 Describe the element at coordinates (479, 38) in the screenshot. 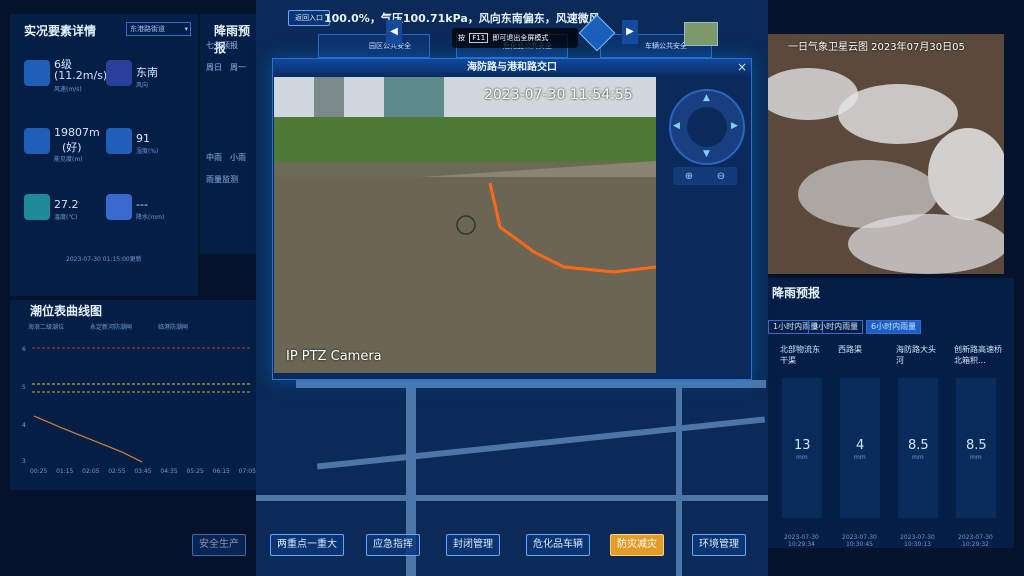

I see `hint-key: F11` at that location.